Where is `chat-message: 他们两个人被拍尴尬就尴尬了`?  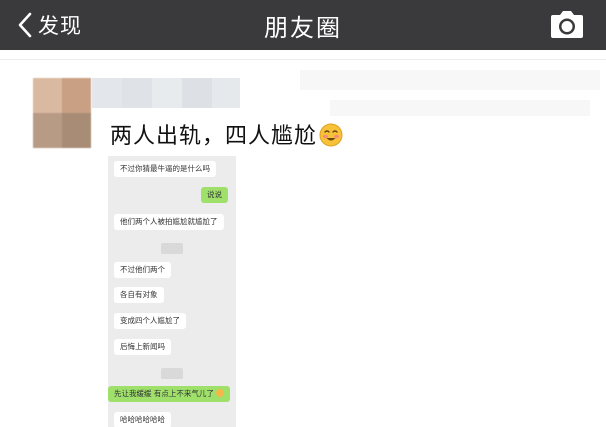 chat-message: 他们两个人被拍尴尬就尴尬了 is located at coordinates (169, 222).